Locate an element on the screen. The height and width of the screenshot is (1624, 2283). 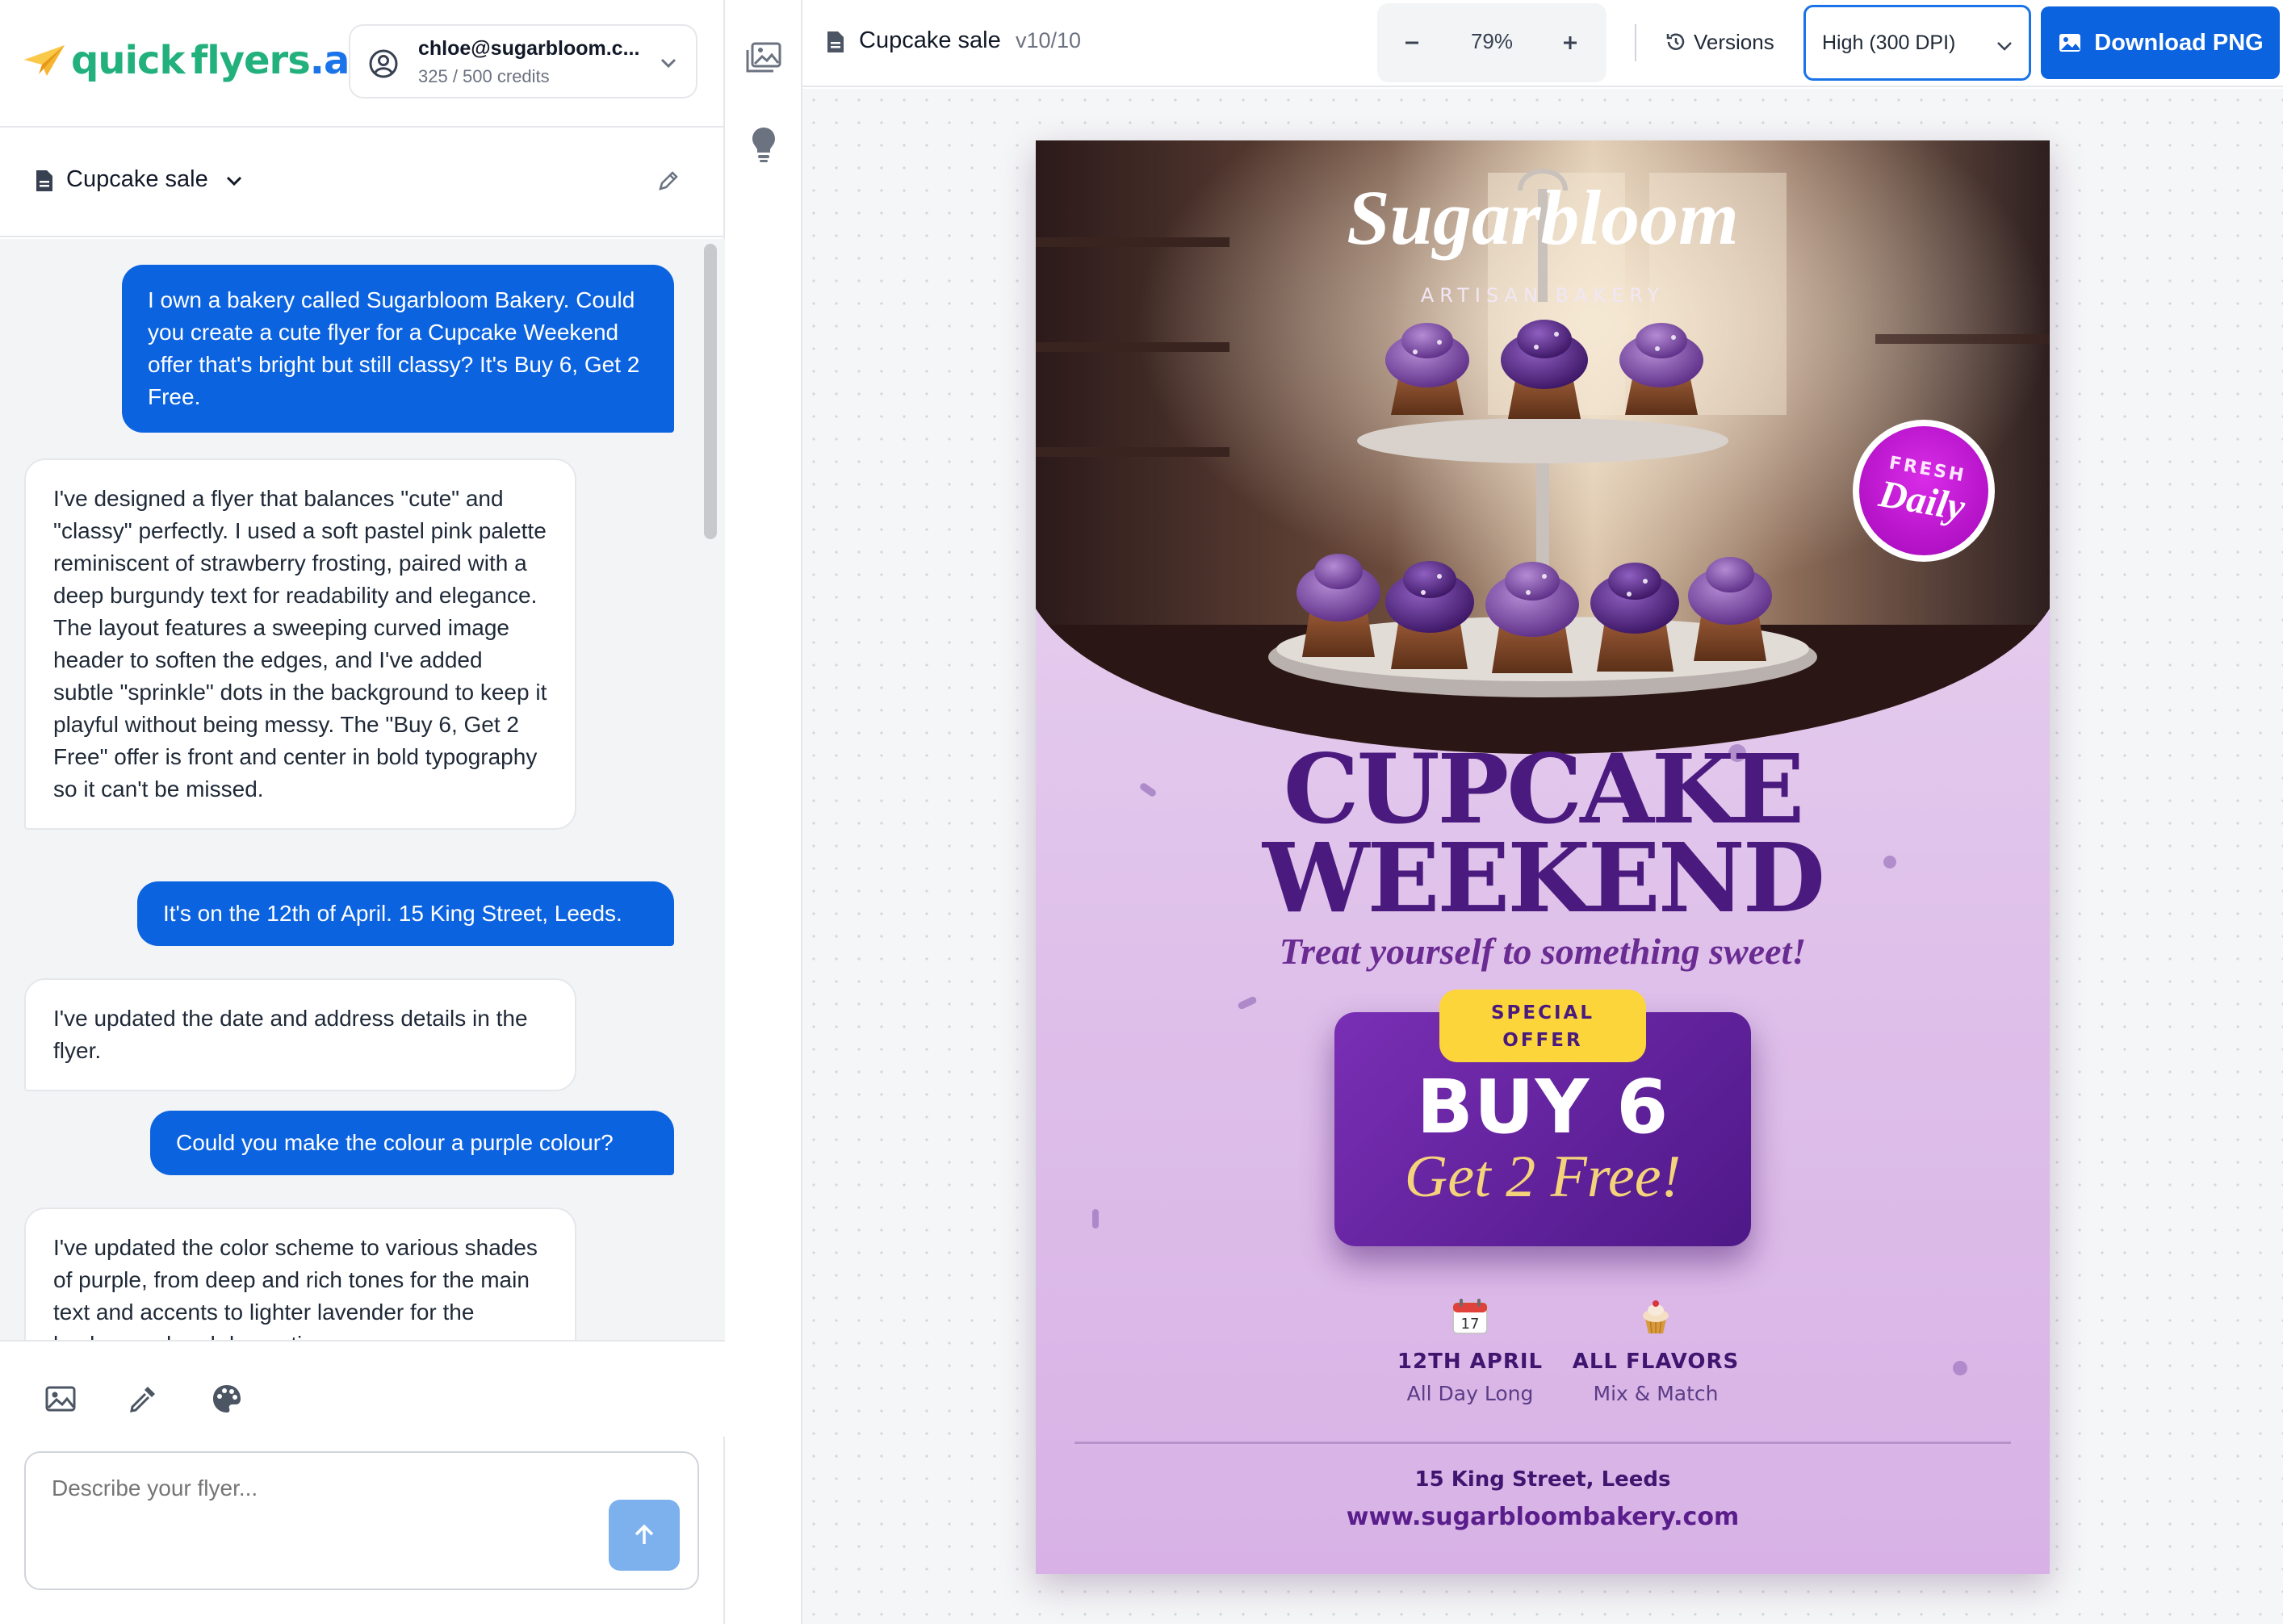
image-icon is located at coordinates (60, 1399).